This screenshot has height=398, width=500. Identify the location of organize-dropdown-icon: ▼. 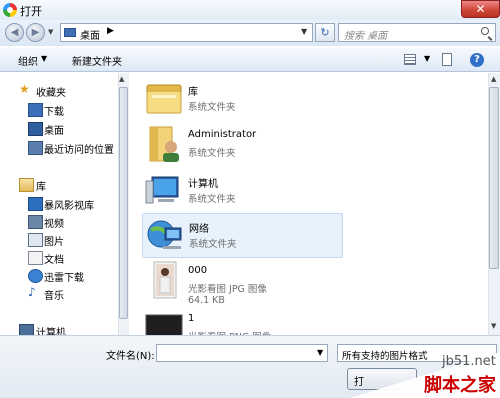
(44, 58).